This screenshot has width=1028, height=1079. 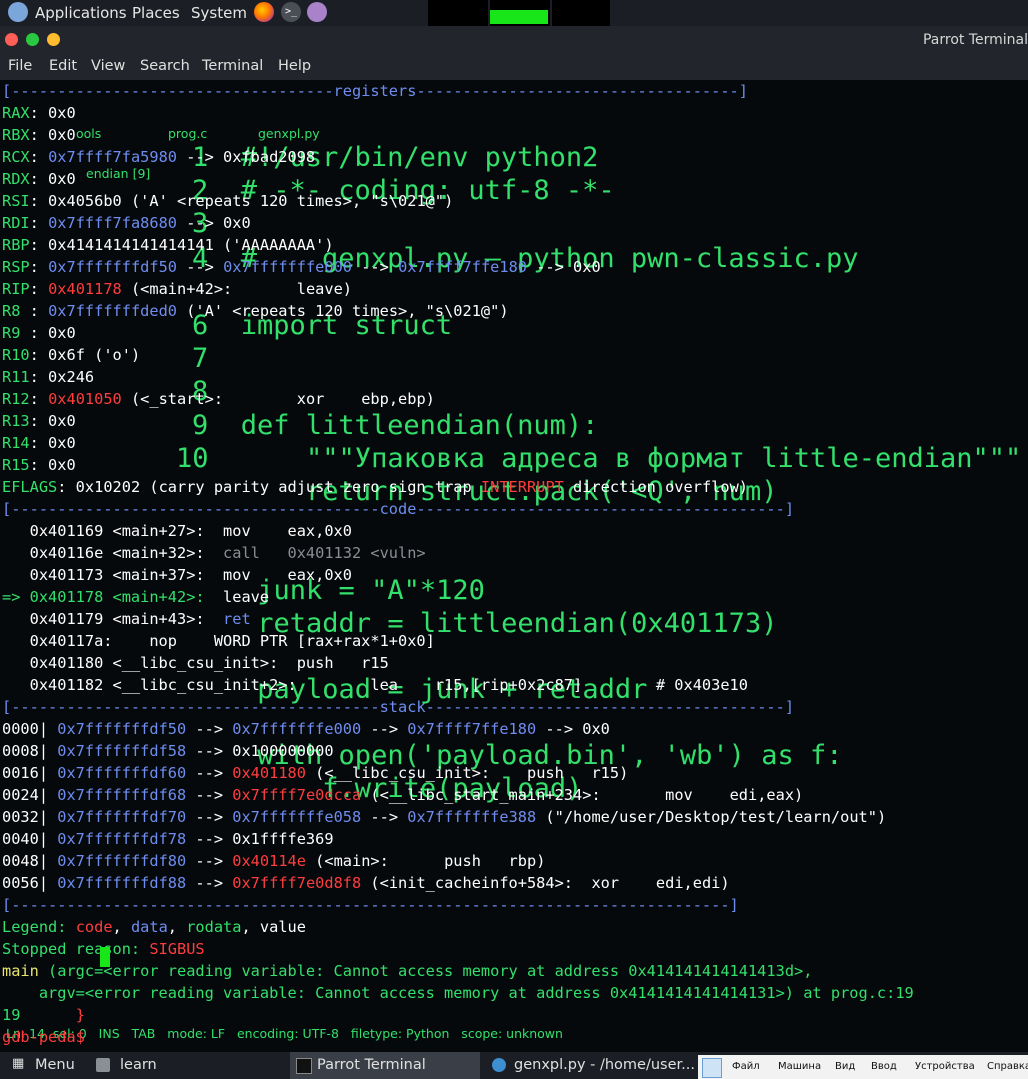 What do you see at coordinates (177, 949) in the screenshot?
I see `terminal-text: SIGBUS` at bounding box center [177, 949].